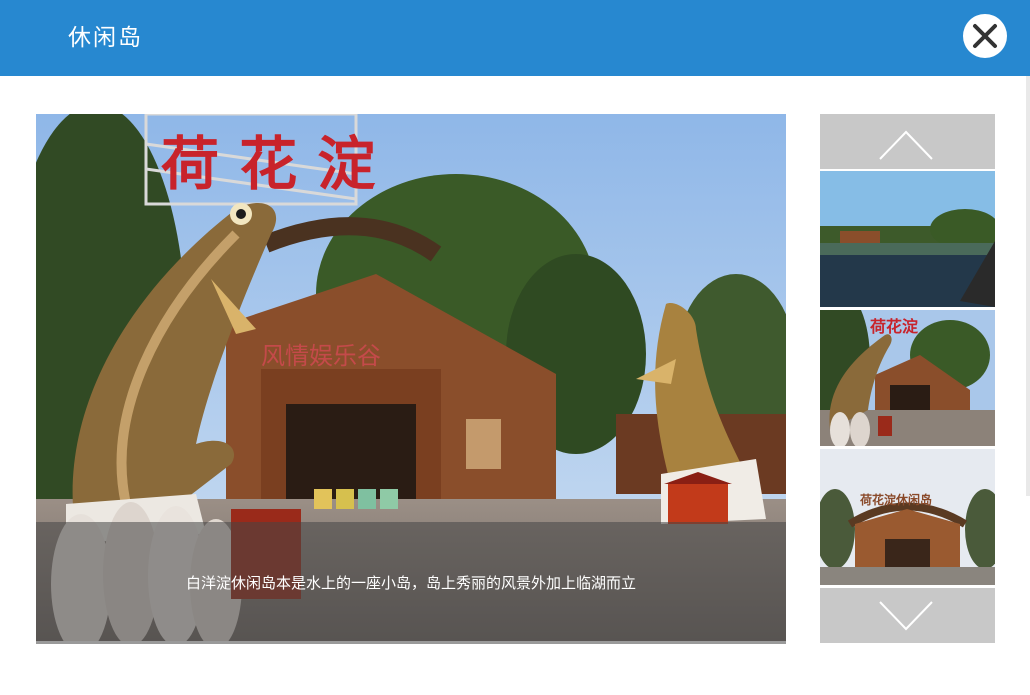  I want to click on photo-caption: 白洋淀休闲岛本是水上的一座小岛，岛上秀丽的风景外加上临湖而立, so click(410, 583).